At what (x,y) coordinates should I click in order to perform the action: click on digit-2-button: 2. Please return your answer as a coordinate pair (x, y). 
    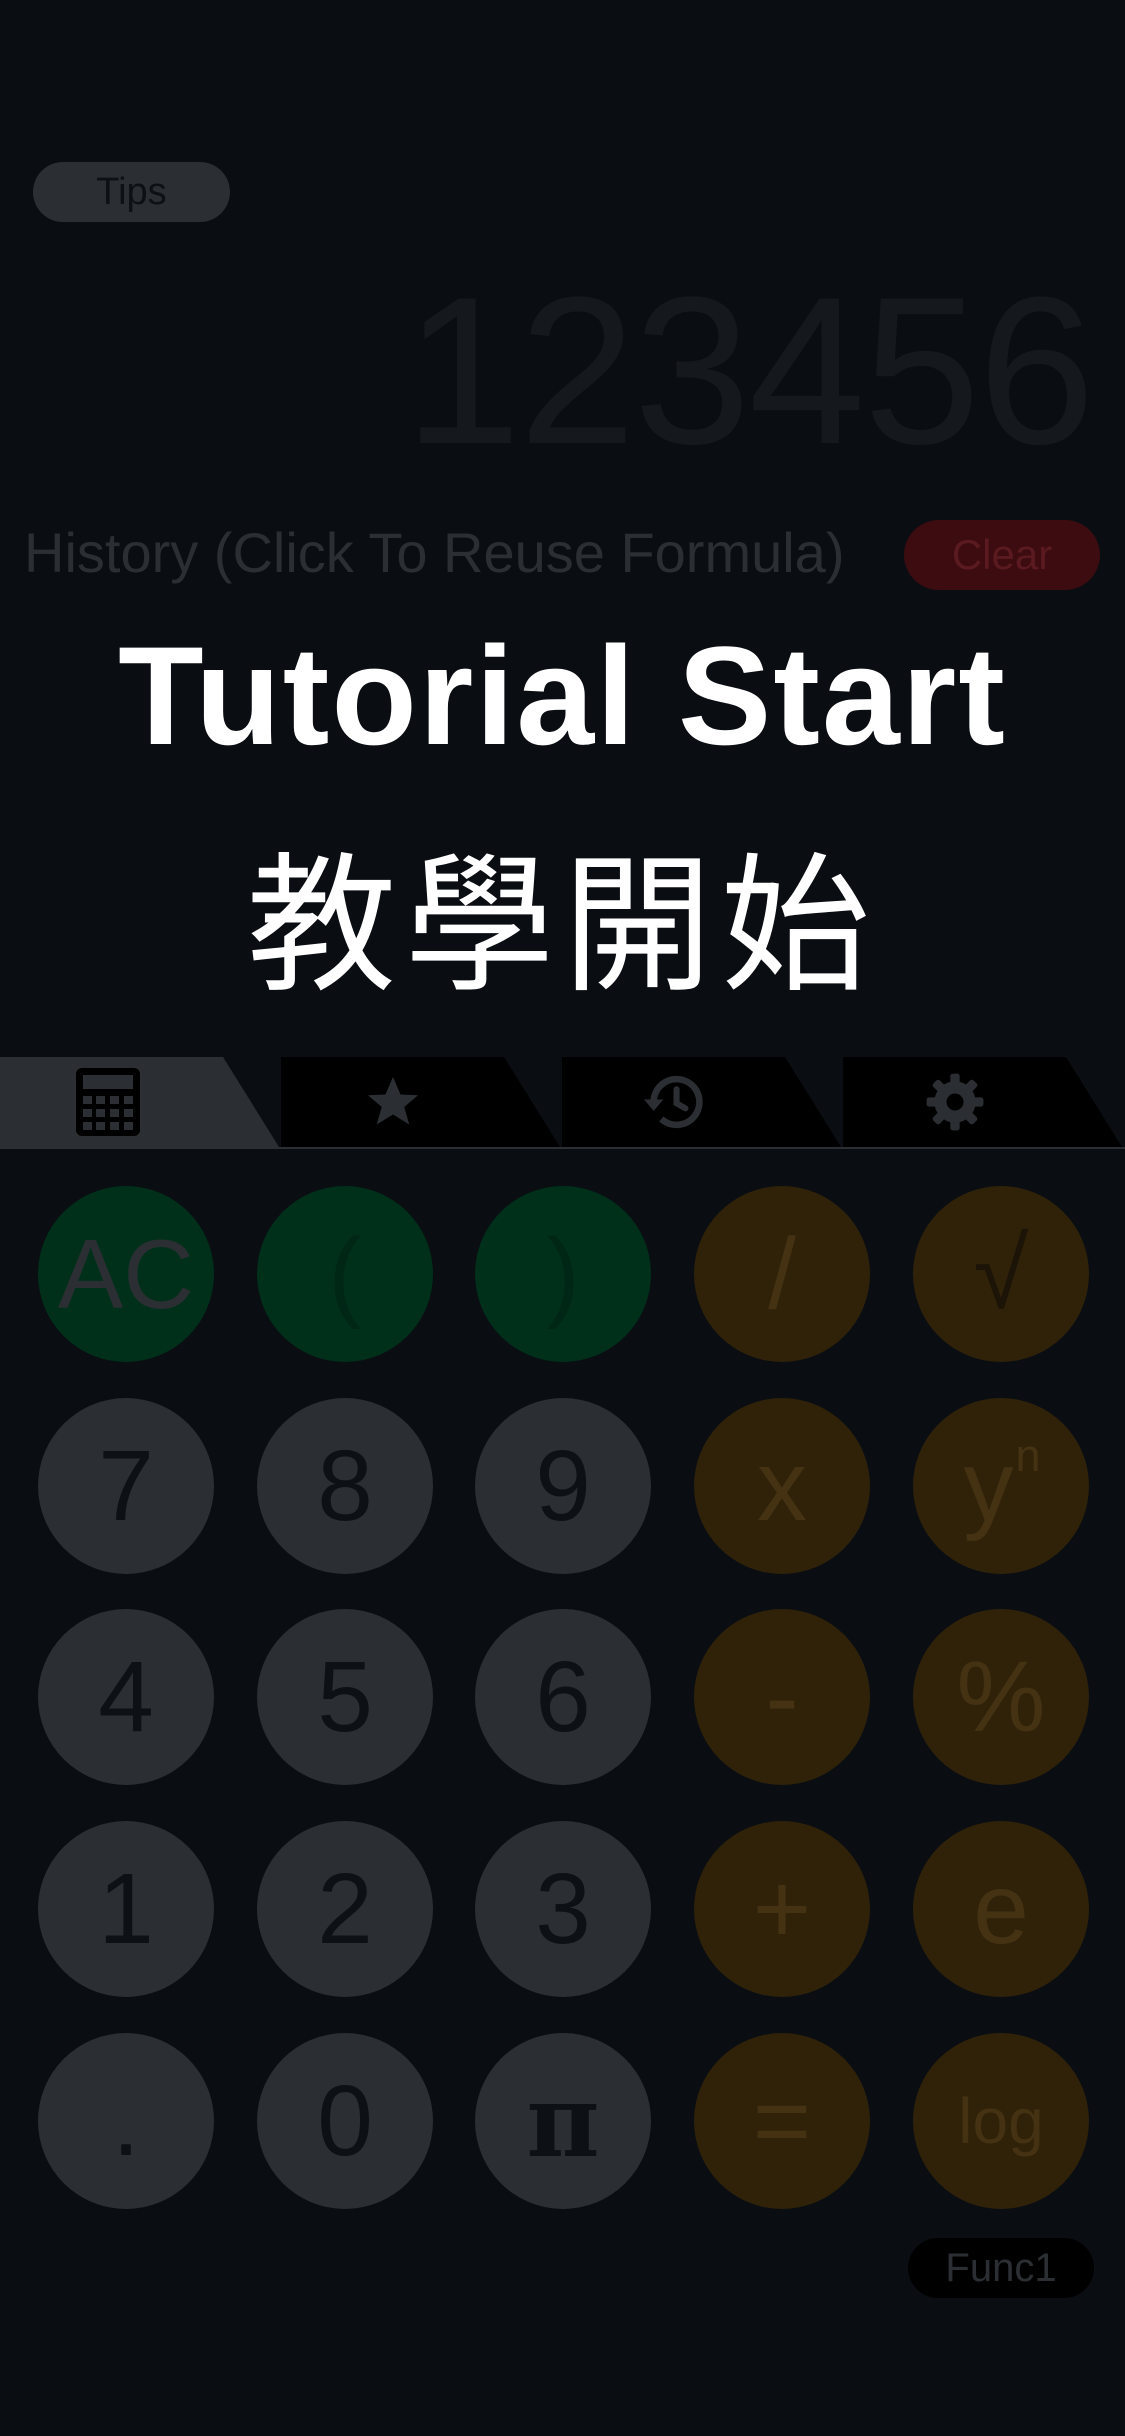
    Looking at the image, I should click on (345, 1909).